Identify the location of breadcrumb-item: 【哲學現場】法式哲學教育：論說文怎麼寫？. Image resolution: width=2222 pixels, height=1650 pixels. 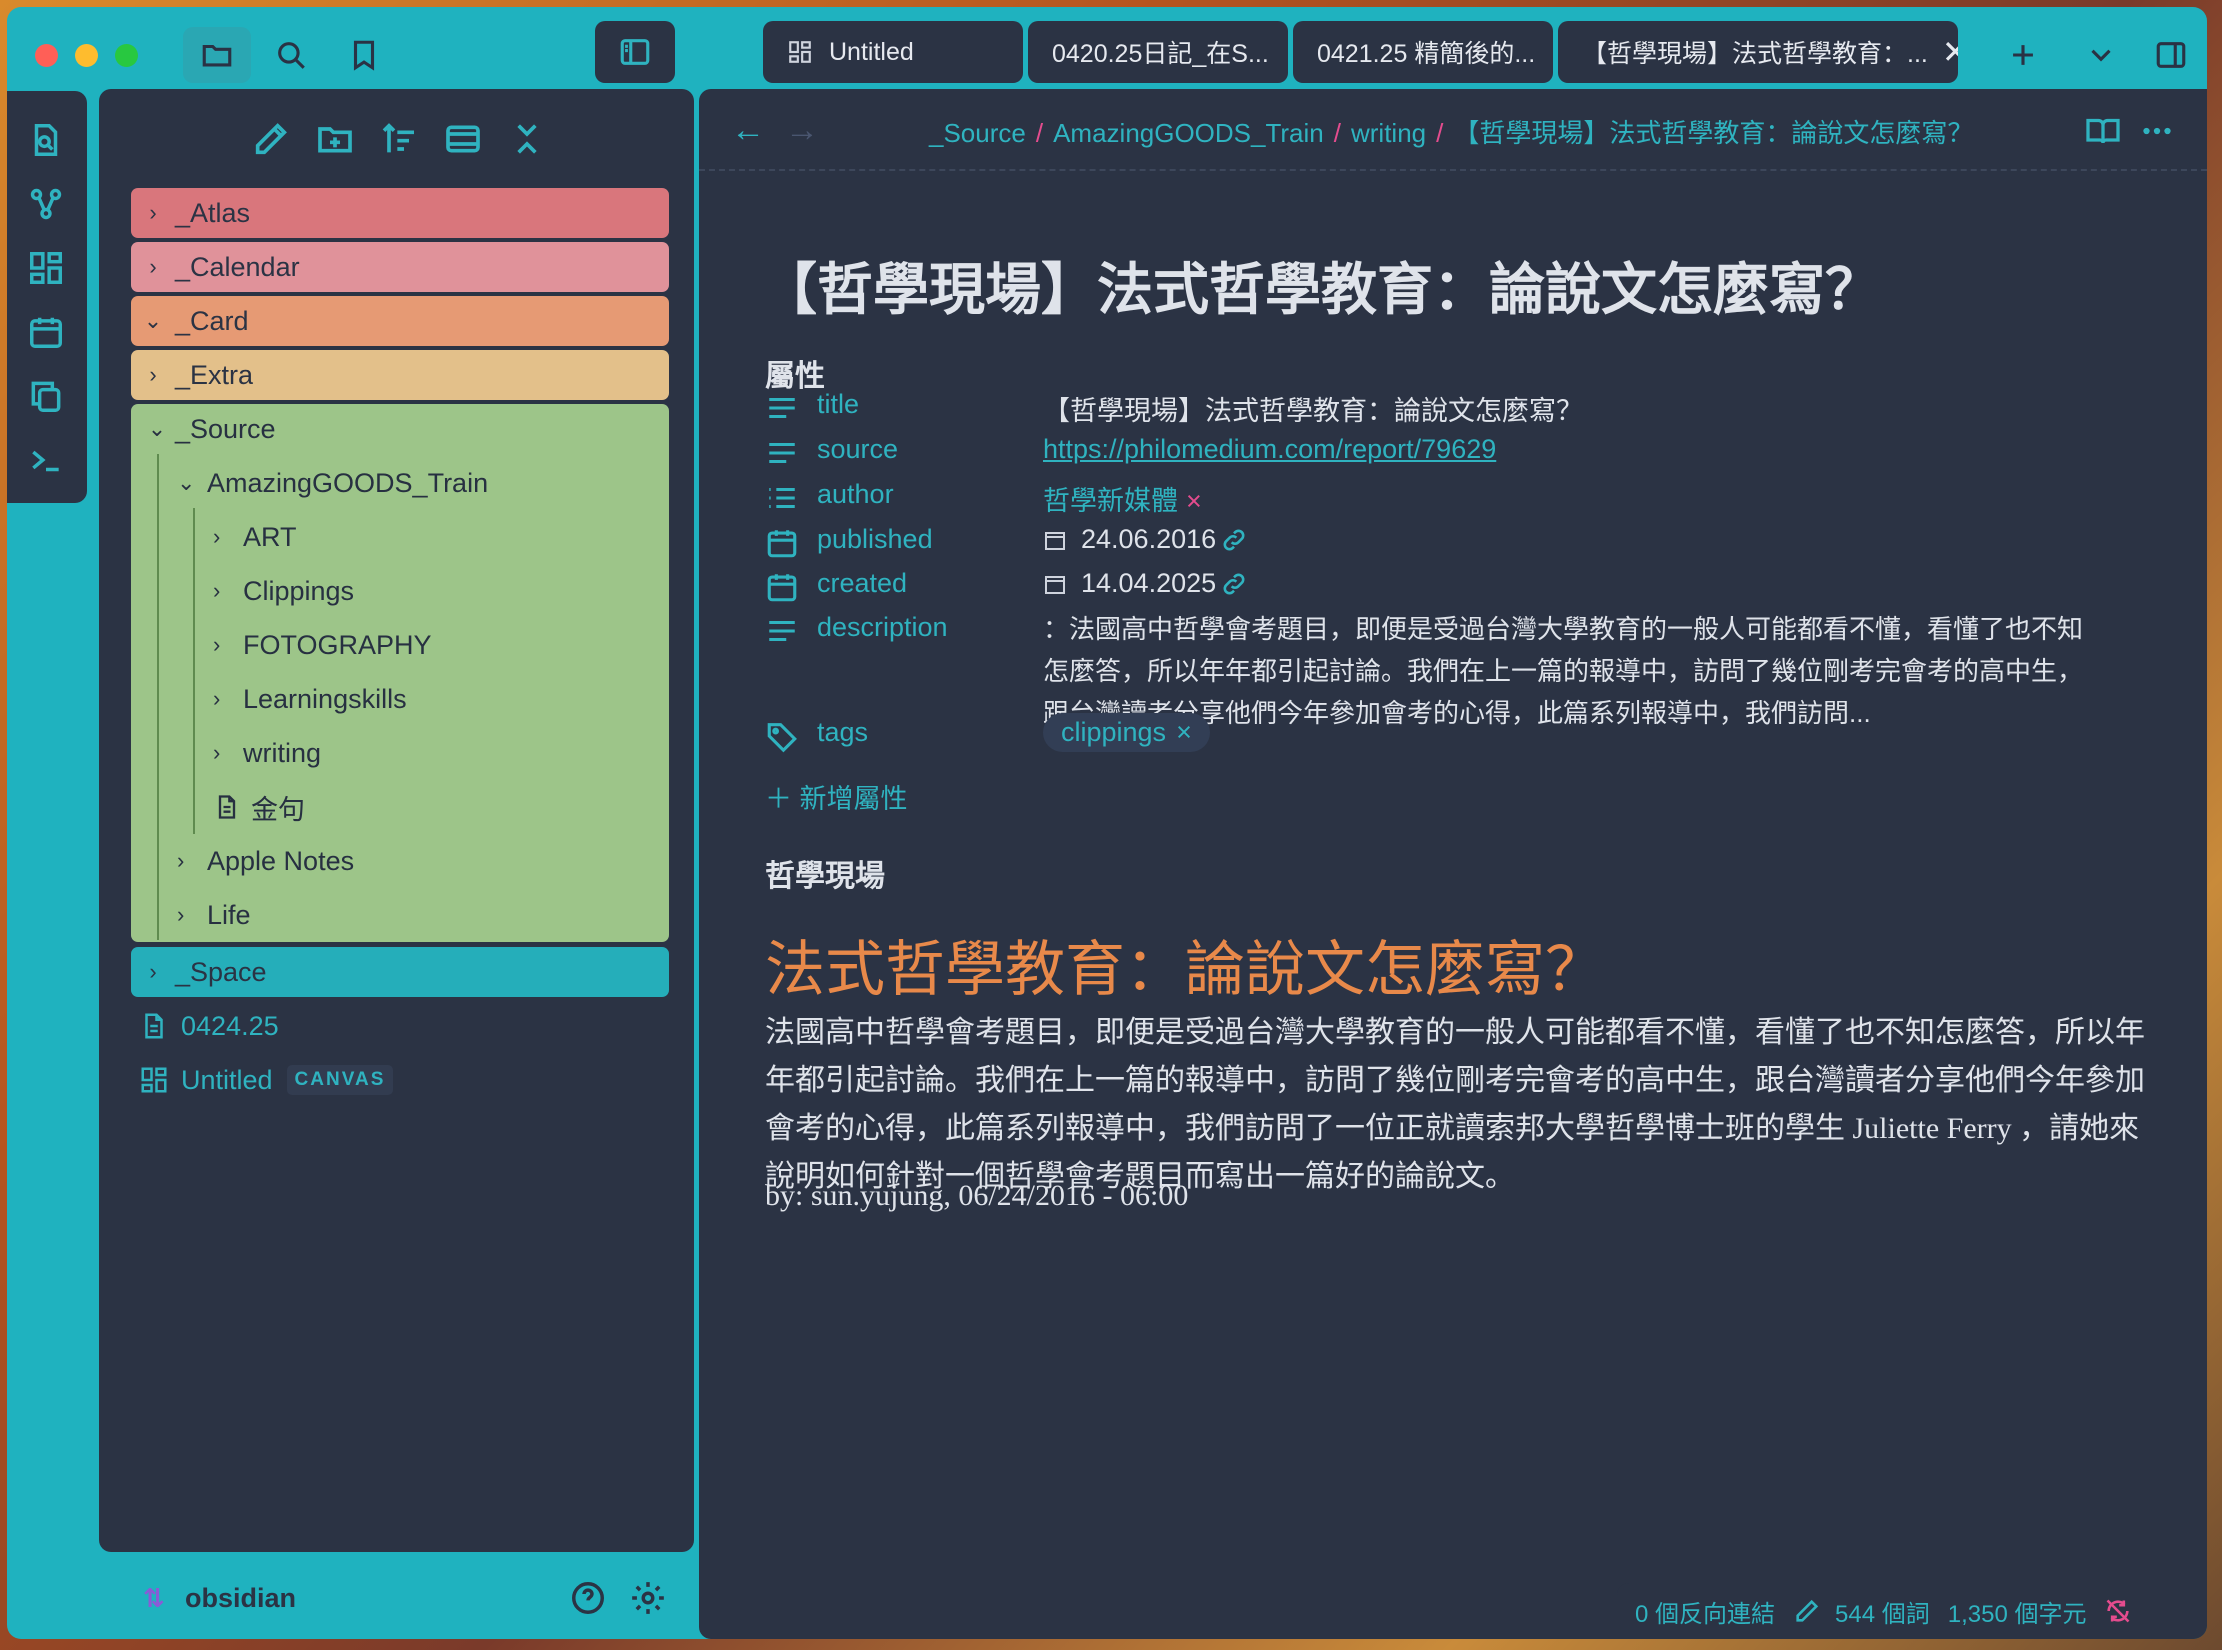
(1713, 133).